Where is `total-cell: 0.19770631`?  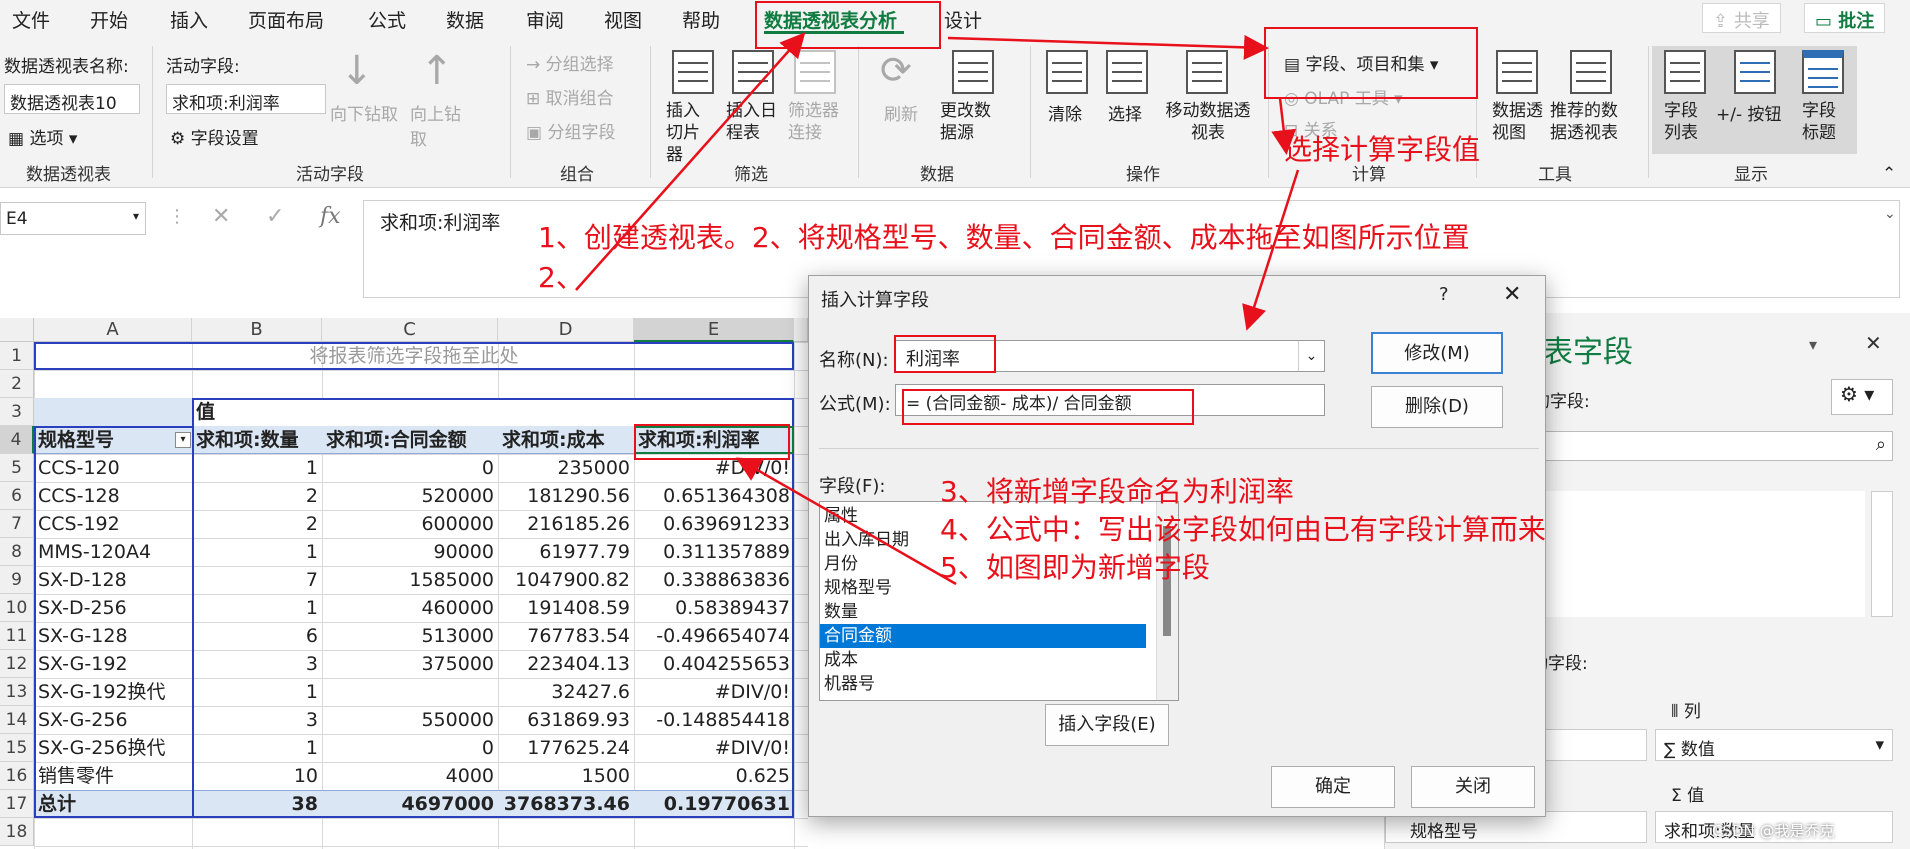 total-cell: 0.19770631 is located at coordinates (714, 804).